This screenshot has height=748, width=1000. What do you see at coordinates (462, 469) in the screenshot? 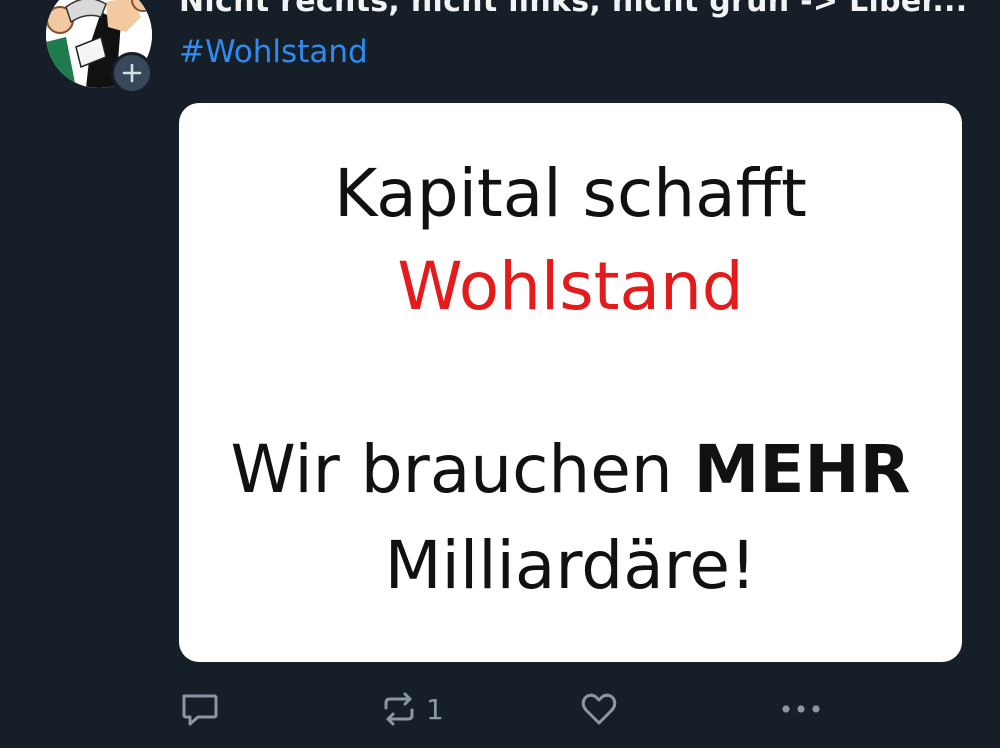
I see `image-text-line-3-normal: Wir brauchen` at bounding box center [462, 469].